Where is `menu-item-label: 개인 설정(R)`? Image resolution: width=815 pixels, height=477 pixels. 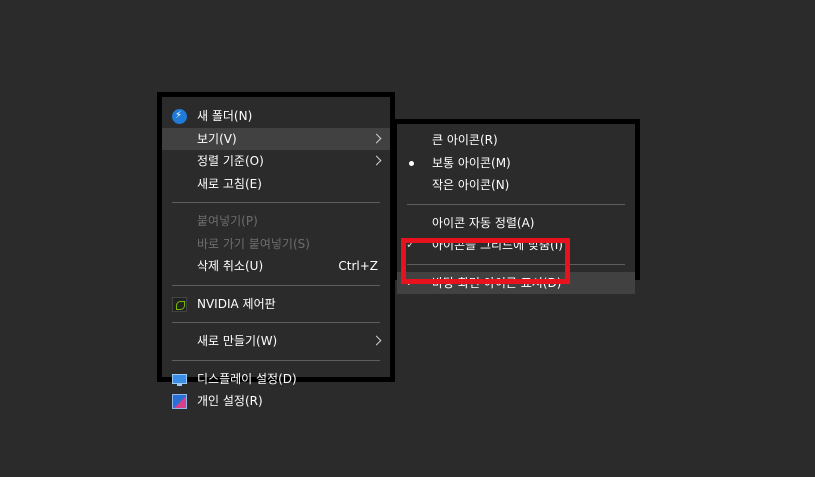
menu-item-label: 개인 설정(R) is located at coordinates (230, 401).